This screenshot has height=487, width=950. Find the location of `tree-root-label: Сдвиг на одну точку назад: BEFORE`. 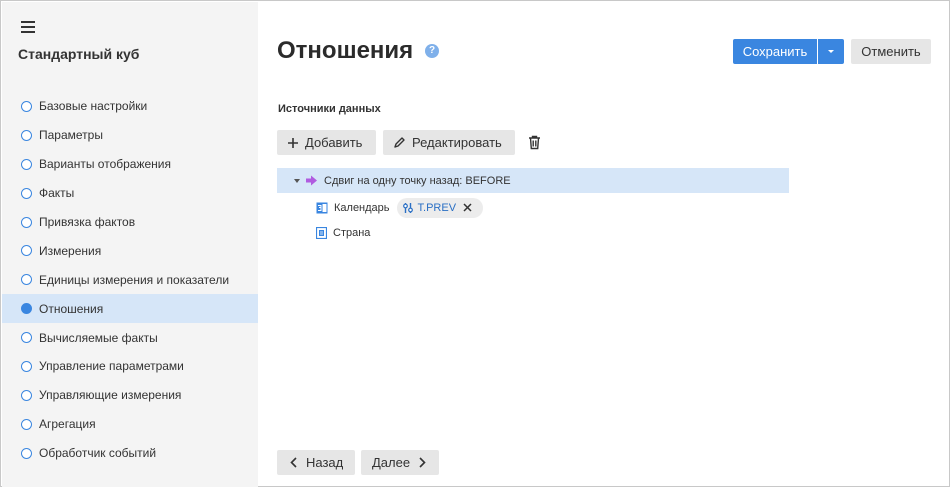

tree-root-label: Сдвиг на одну точку назад: BEFORE is located at coordinates (417, 180).